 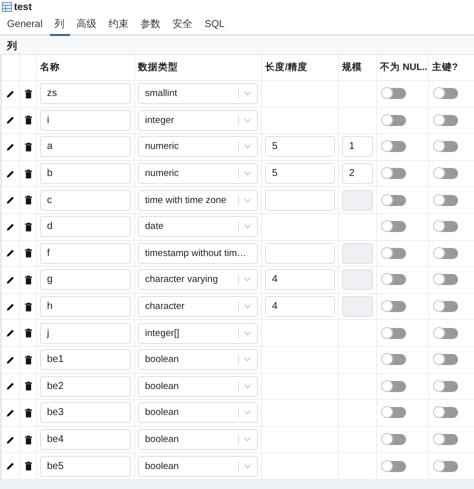 What do you see at coordinates (85, 279) in the screenshot?
I see `name-field: g` at bounding box center [85, 279].